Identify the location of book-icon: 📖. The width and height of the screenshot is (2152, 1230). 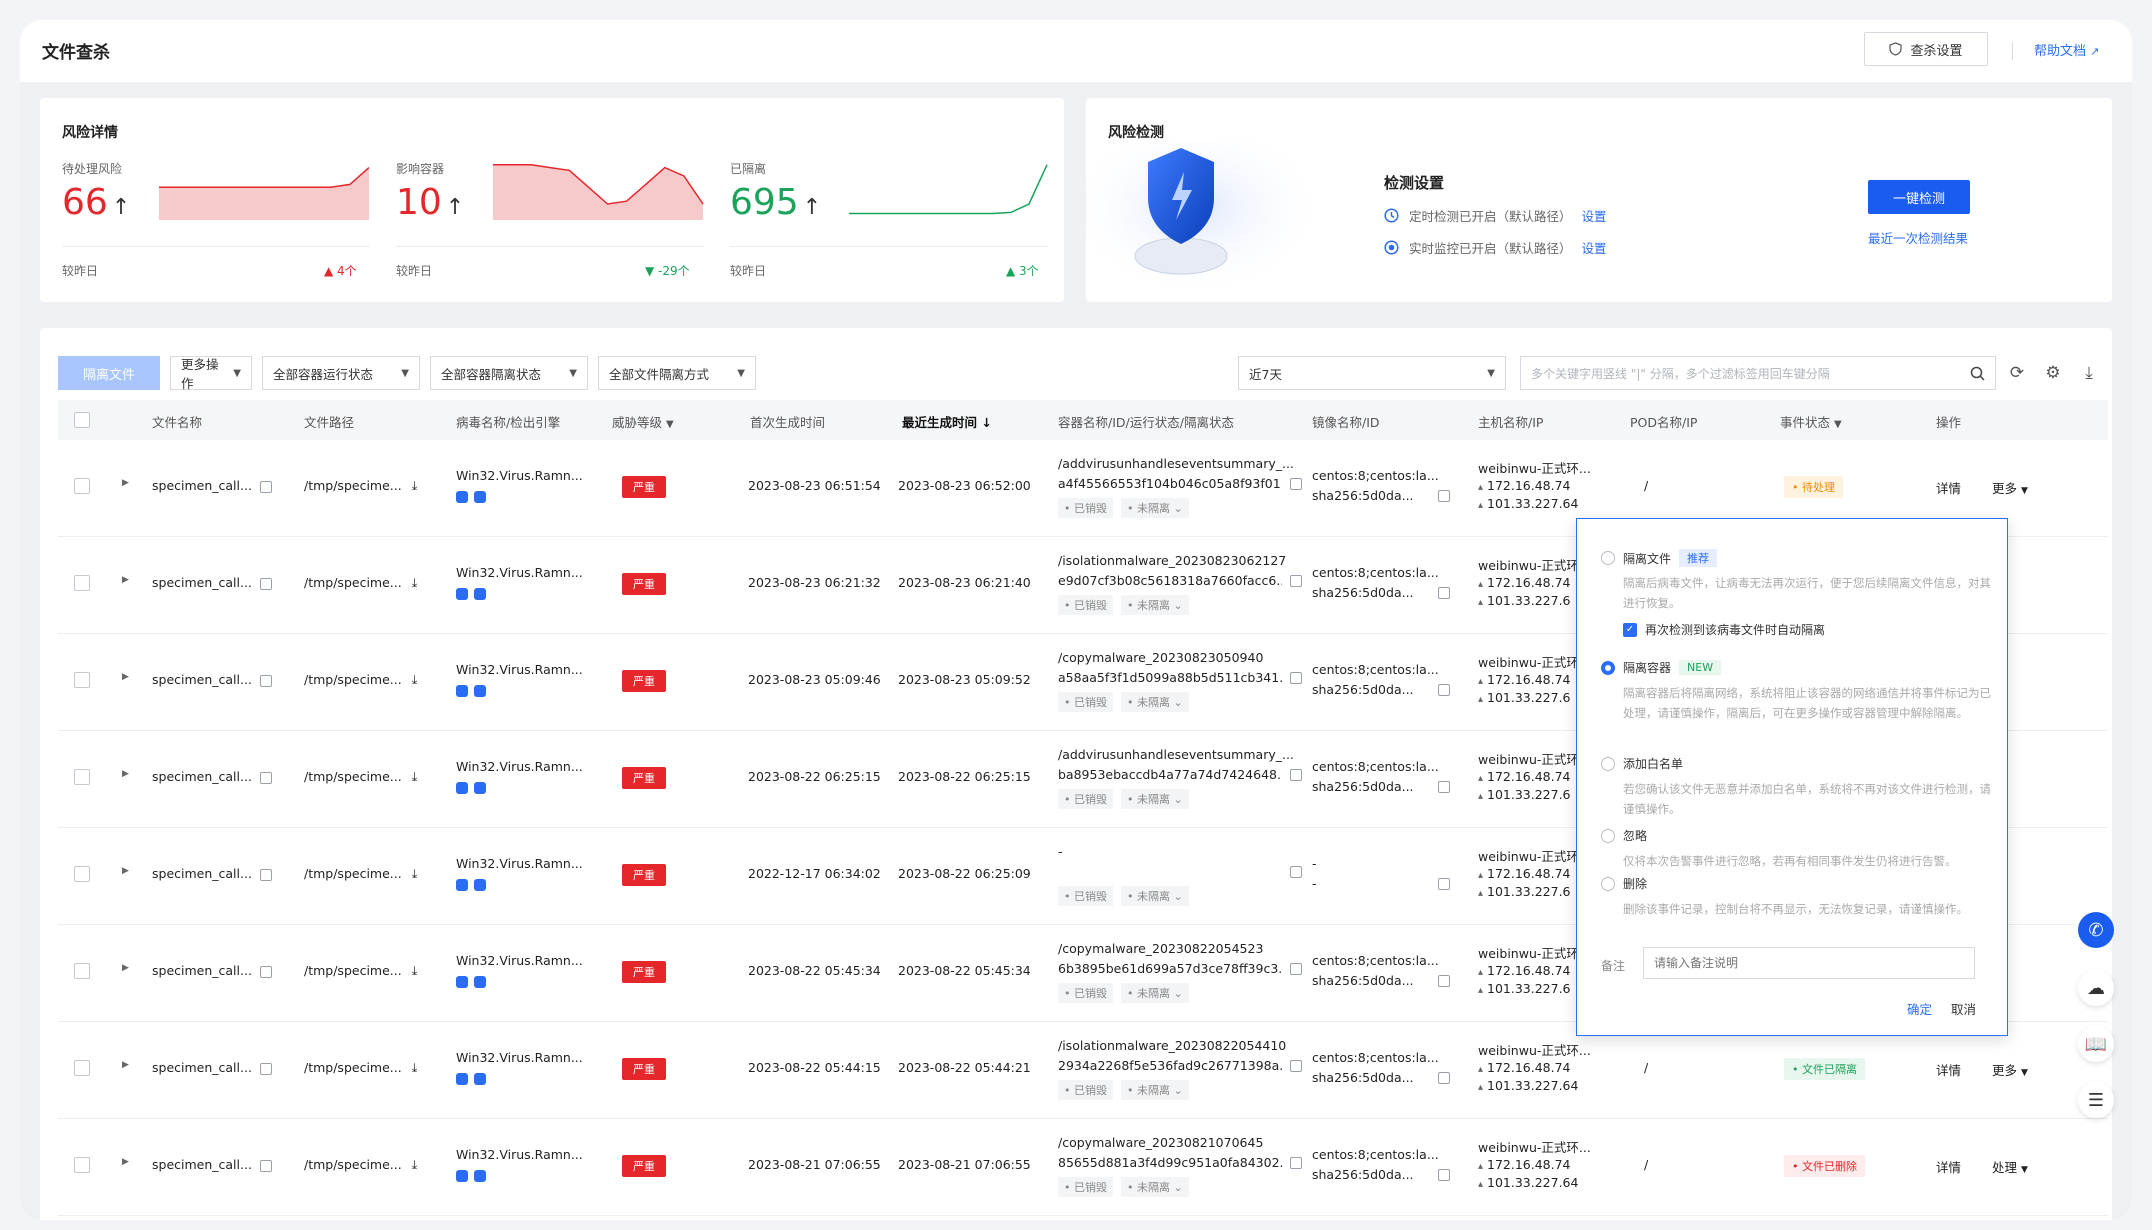
(2096, 1044).